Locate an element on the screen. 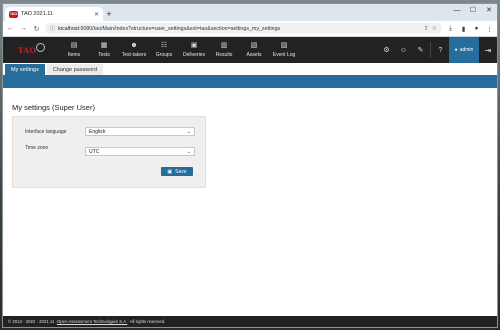 This screenshot has height=330, width=500. user-settings-button: ● admin is located at coordinates (464, 50).